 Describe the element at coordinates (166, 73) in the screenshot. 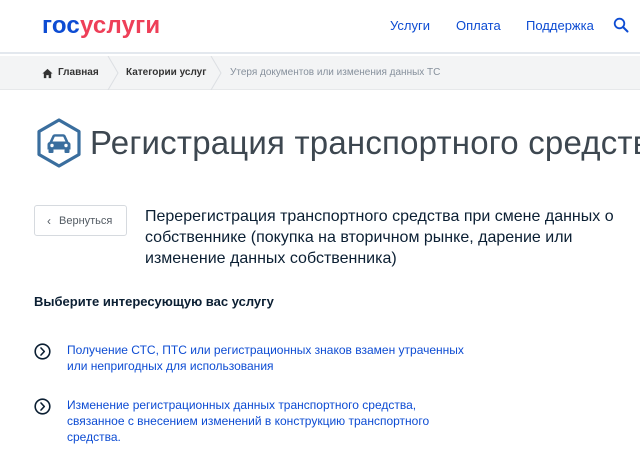

I see `breadcrumb-categories: Категории услуг` at that location.